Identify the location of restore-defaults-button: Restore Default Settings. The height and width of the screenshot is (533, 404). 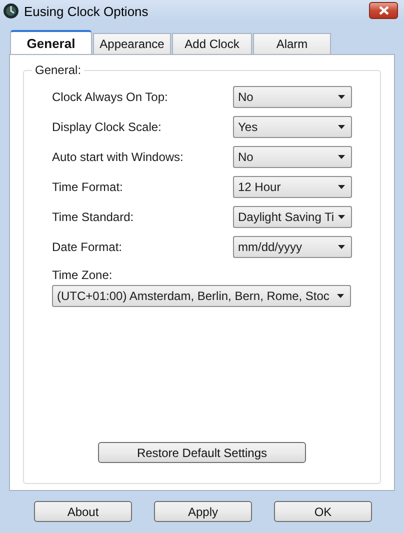
(202, 452).